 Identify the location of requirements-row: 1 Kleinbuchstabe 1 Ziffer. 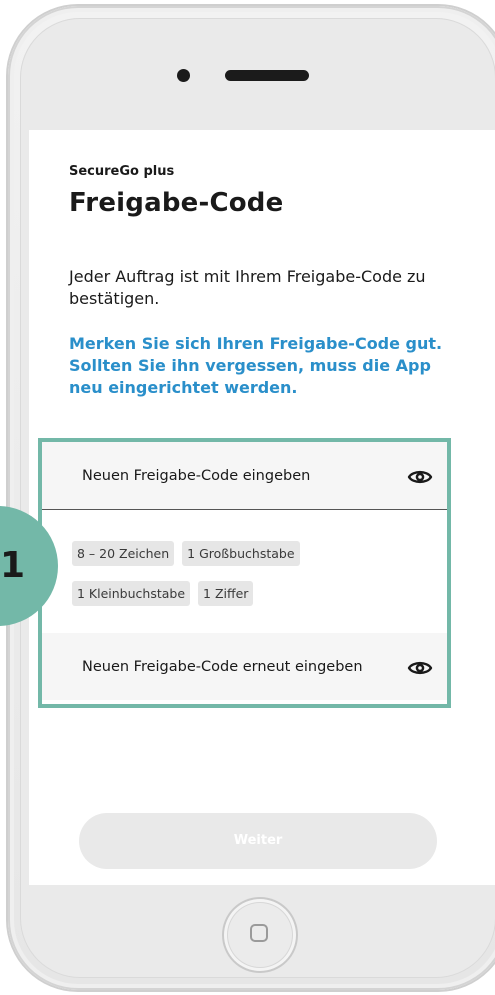
(163, 593).